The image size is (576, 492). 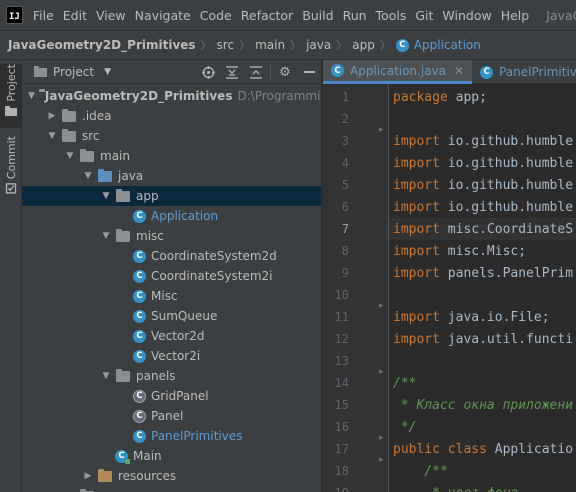 What do you see at coordinates (171, 456) in the screenshot?
I see `tree-item-main-class: C Main` at bounding box center [171, 456].